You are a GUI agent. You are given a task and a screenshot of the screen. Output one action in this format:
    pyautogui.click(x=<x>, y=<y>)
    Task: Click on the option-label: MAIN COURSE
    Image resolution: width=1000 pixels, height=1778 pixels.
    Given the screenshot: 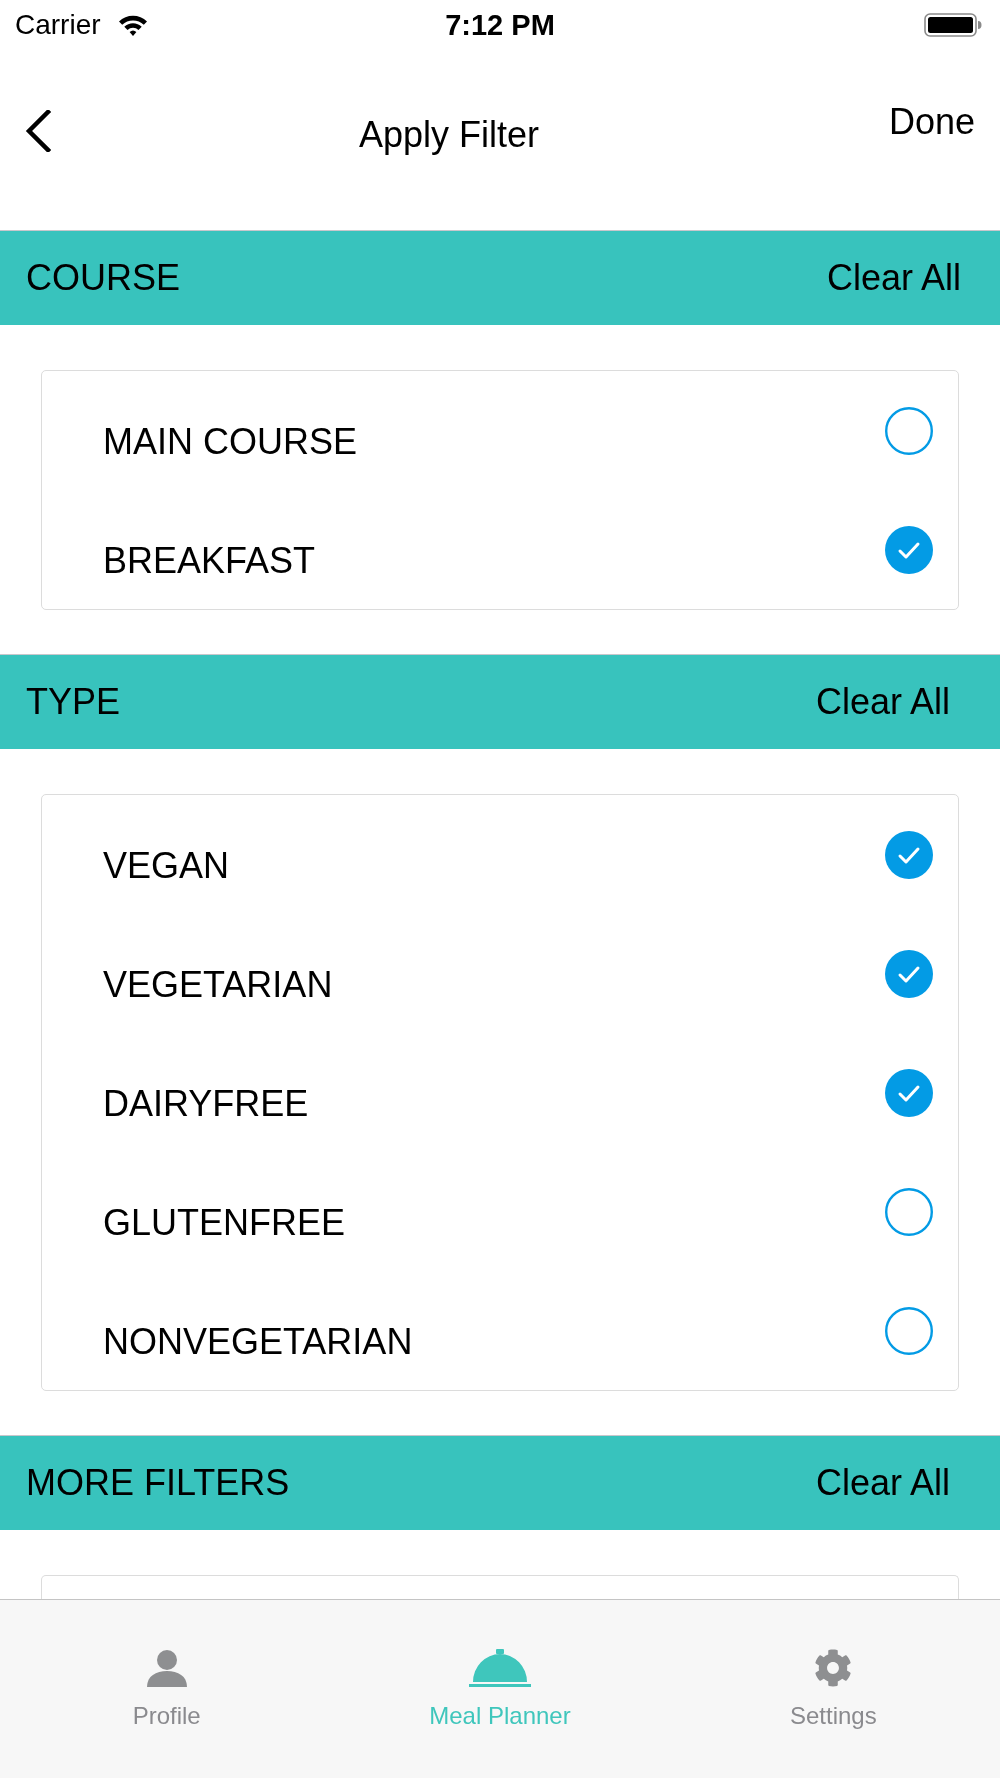 What is the action you would take?
    pyautogui.click(x=230, y=441)
    